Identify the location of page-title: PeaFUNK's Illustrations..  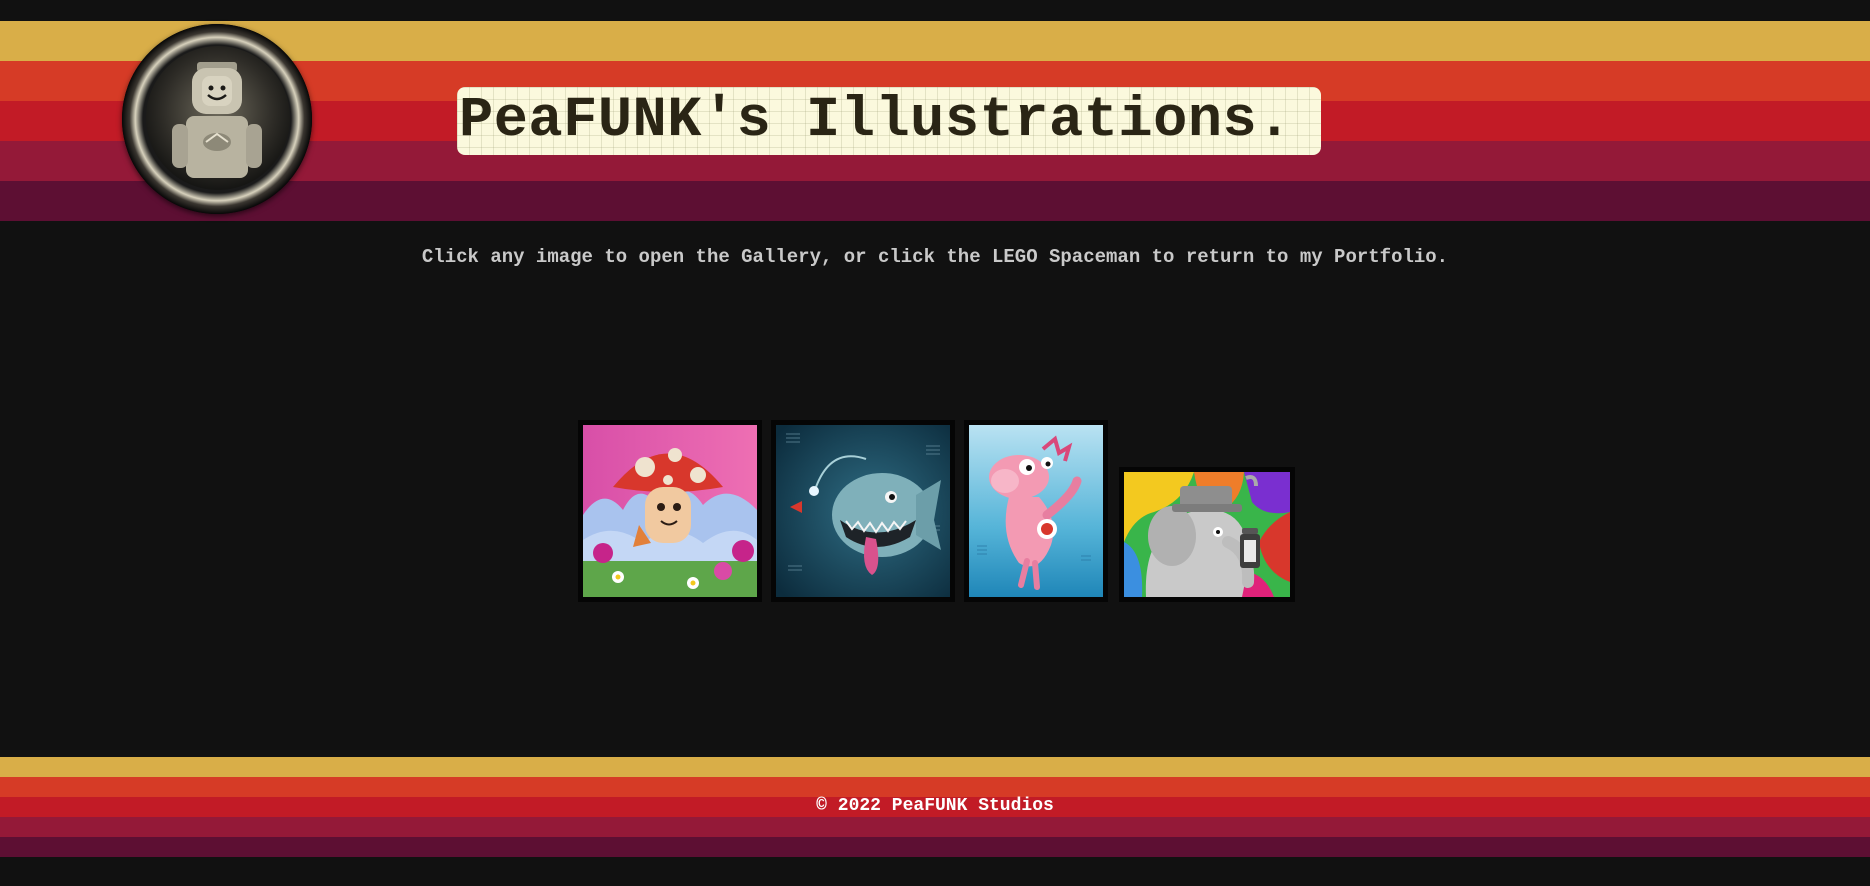
(875, 121).